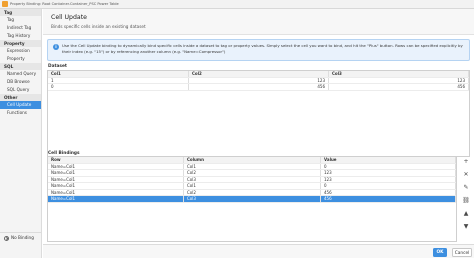 The height and width of the screenshot is (258, 474). Describe the element at coordinates (388, 160) in the screenshot. I see `column-header: Value` at that location.